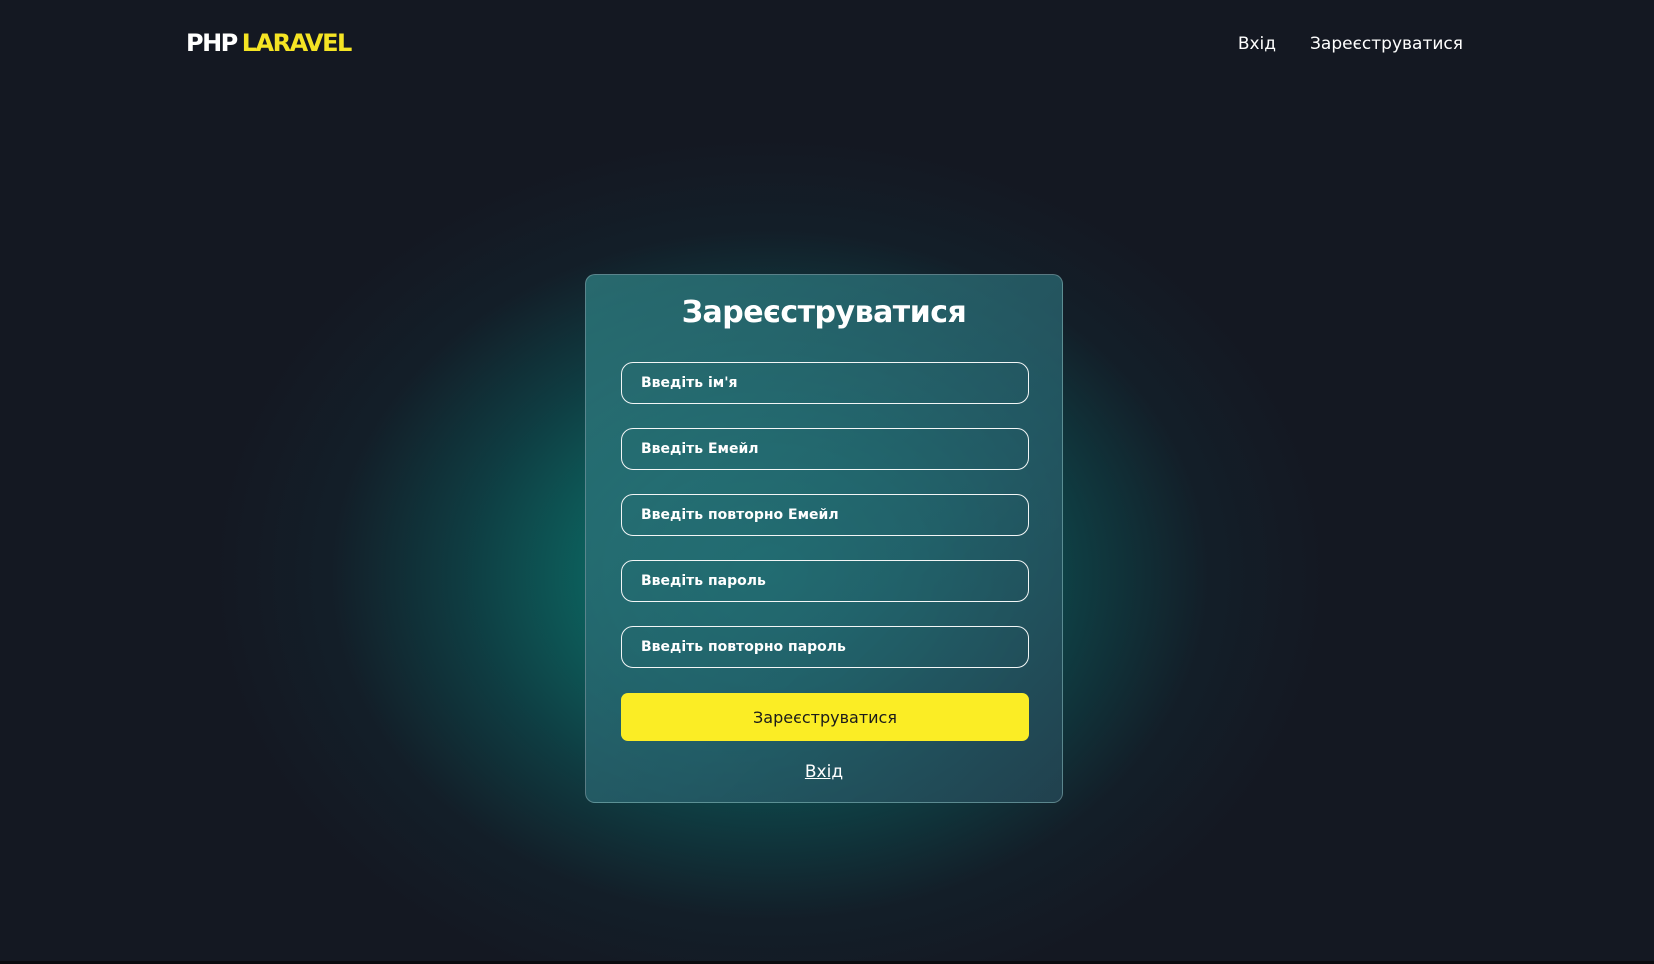  Describe the element at coordinates (825, 383) in the screenshot. I see `name-input` at that location.